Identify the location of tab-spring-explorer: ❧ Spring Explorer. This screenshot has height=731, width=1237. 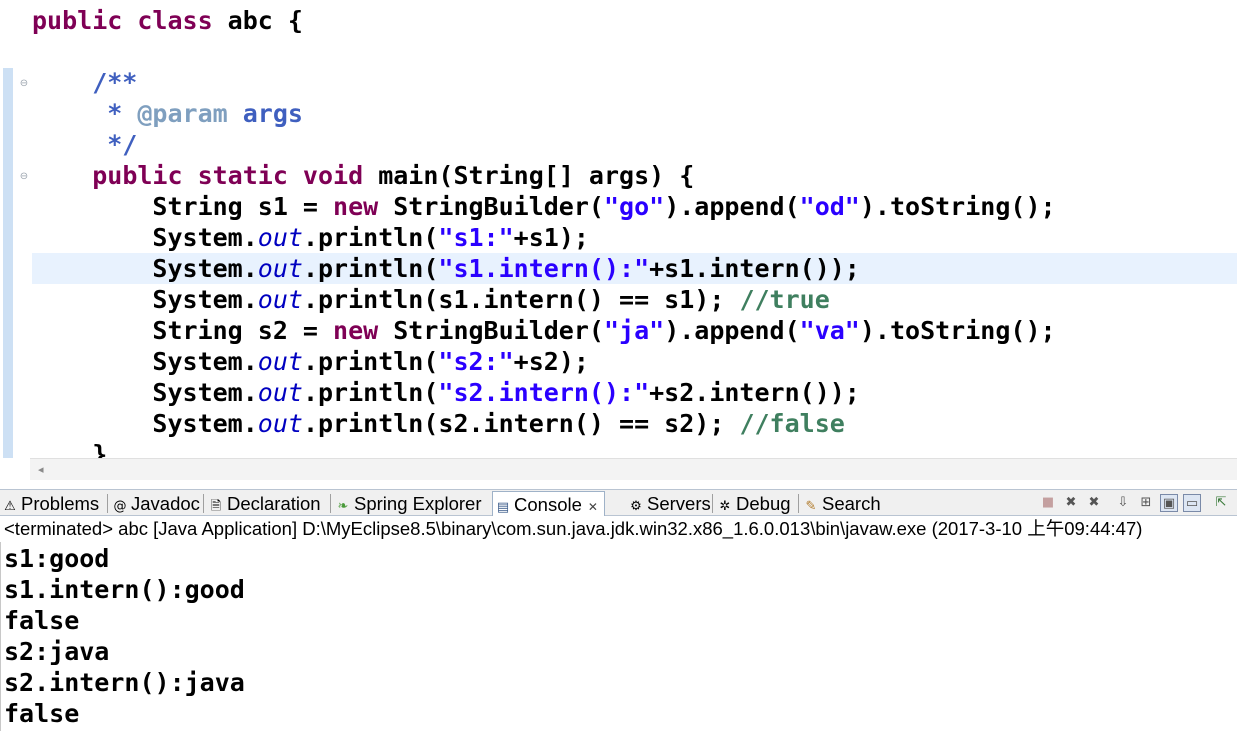
(407, 503).